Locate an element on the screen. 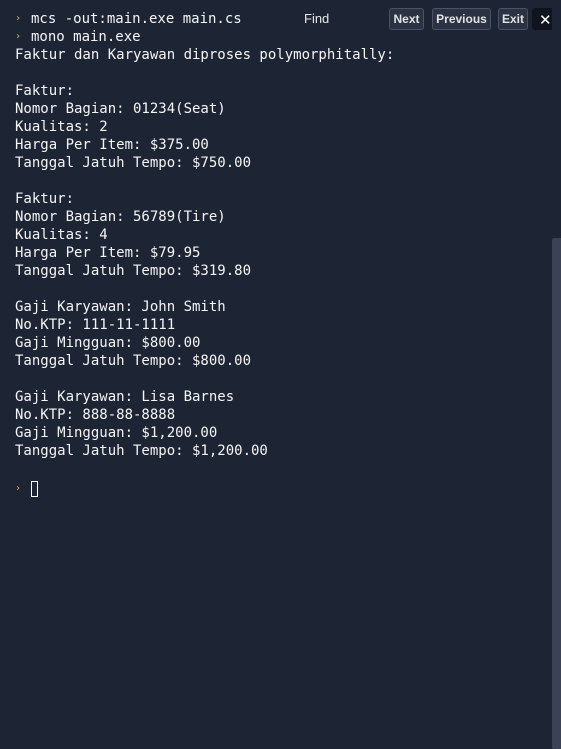  close-icon: ✕ is located at coordinates (545, 20).